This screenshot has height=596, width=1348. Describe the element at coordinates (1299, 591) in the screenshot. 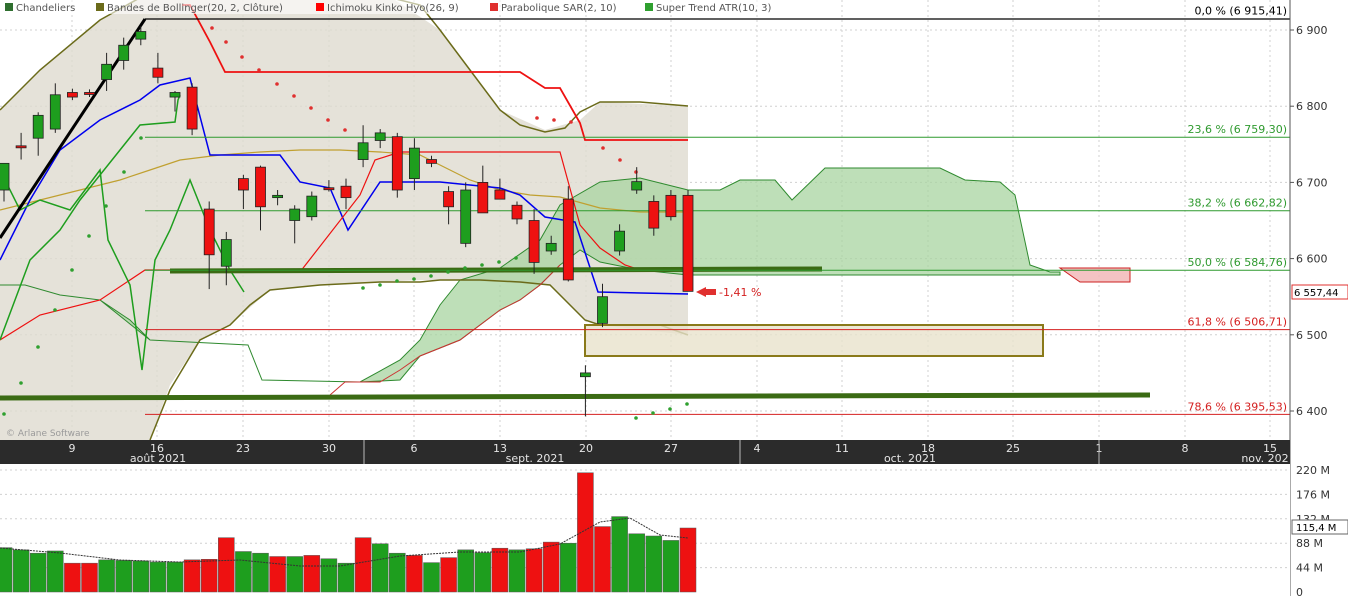

I see `volume-tick-label: 0` at that location.